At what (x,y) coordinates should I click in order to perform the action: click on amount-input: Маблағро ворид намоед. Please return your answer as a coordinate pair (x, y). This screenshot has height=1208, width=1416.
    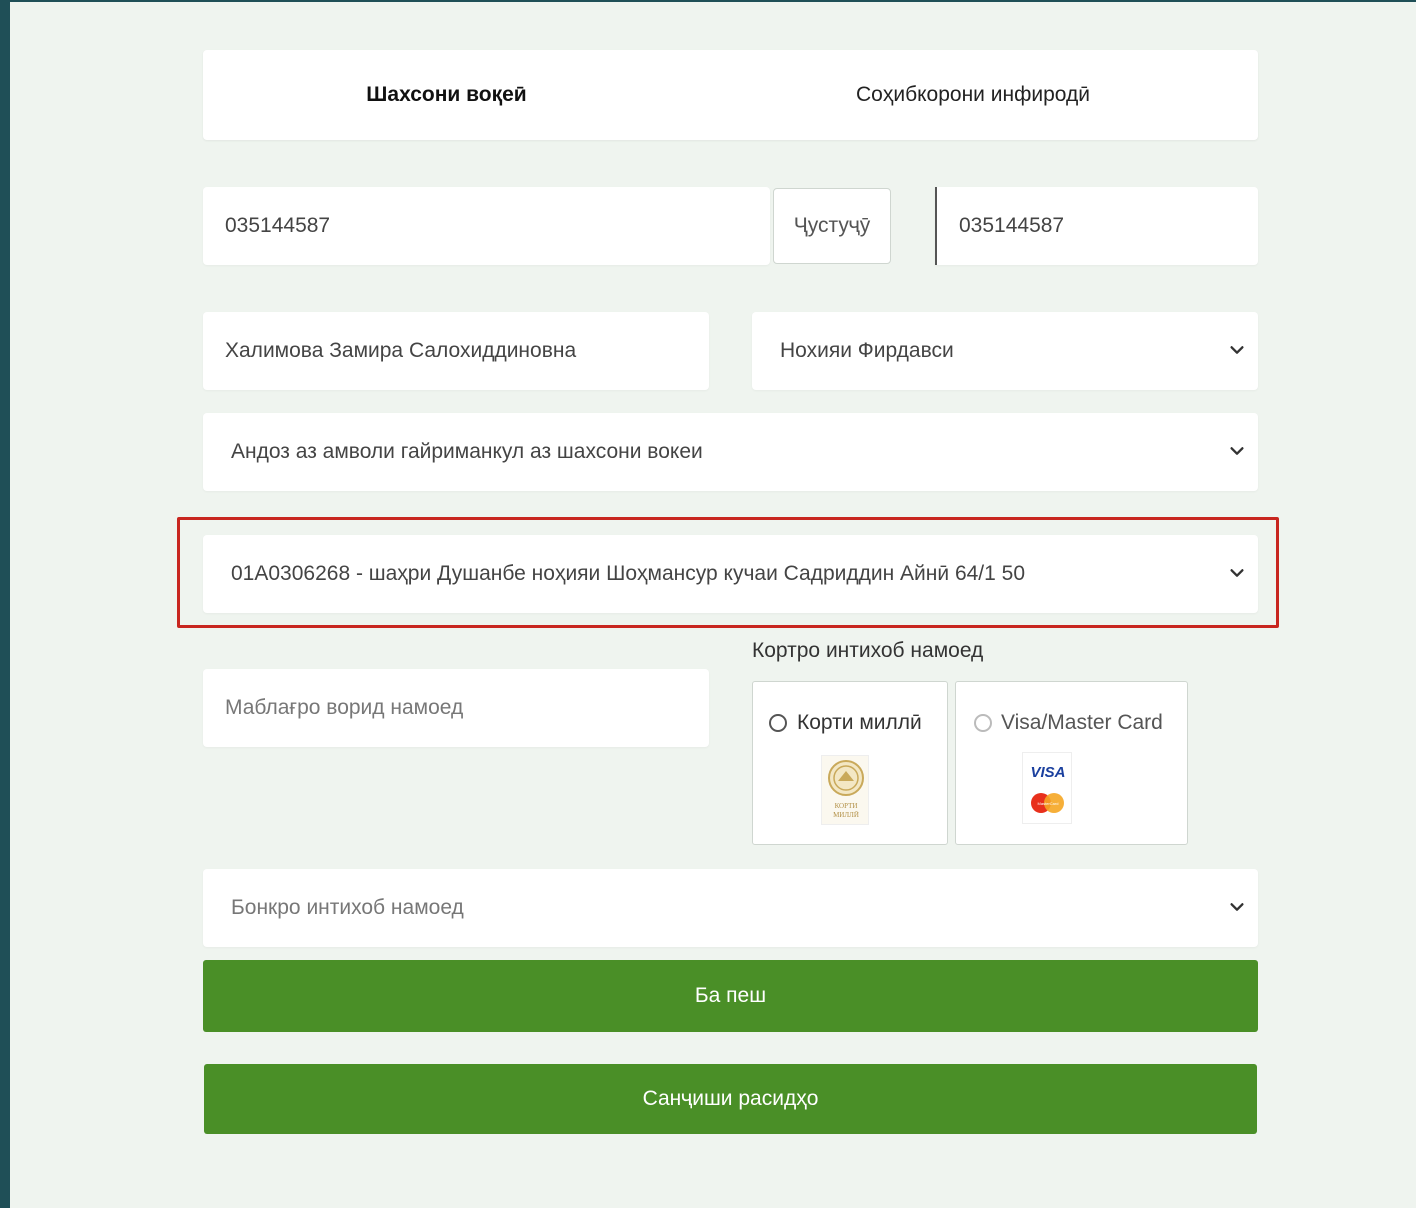
    Looking at the image, I should click on (456, 708).